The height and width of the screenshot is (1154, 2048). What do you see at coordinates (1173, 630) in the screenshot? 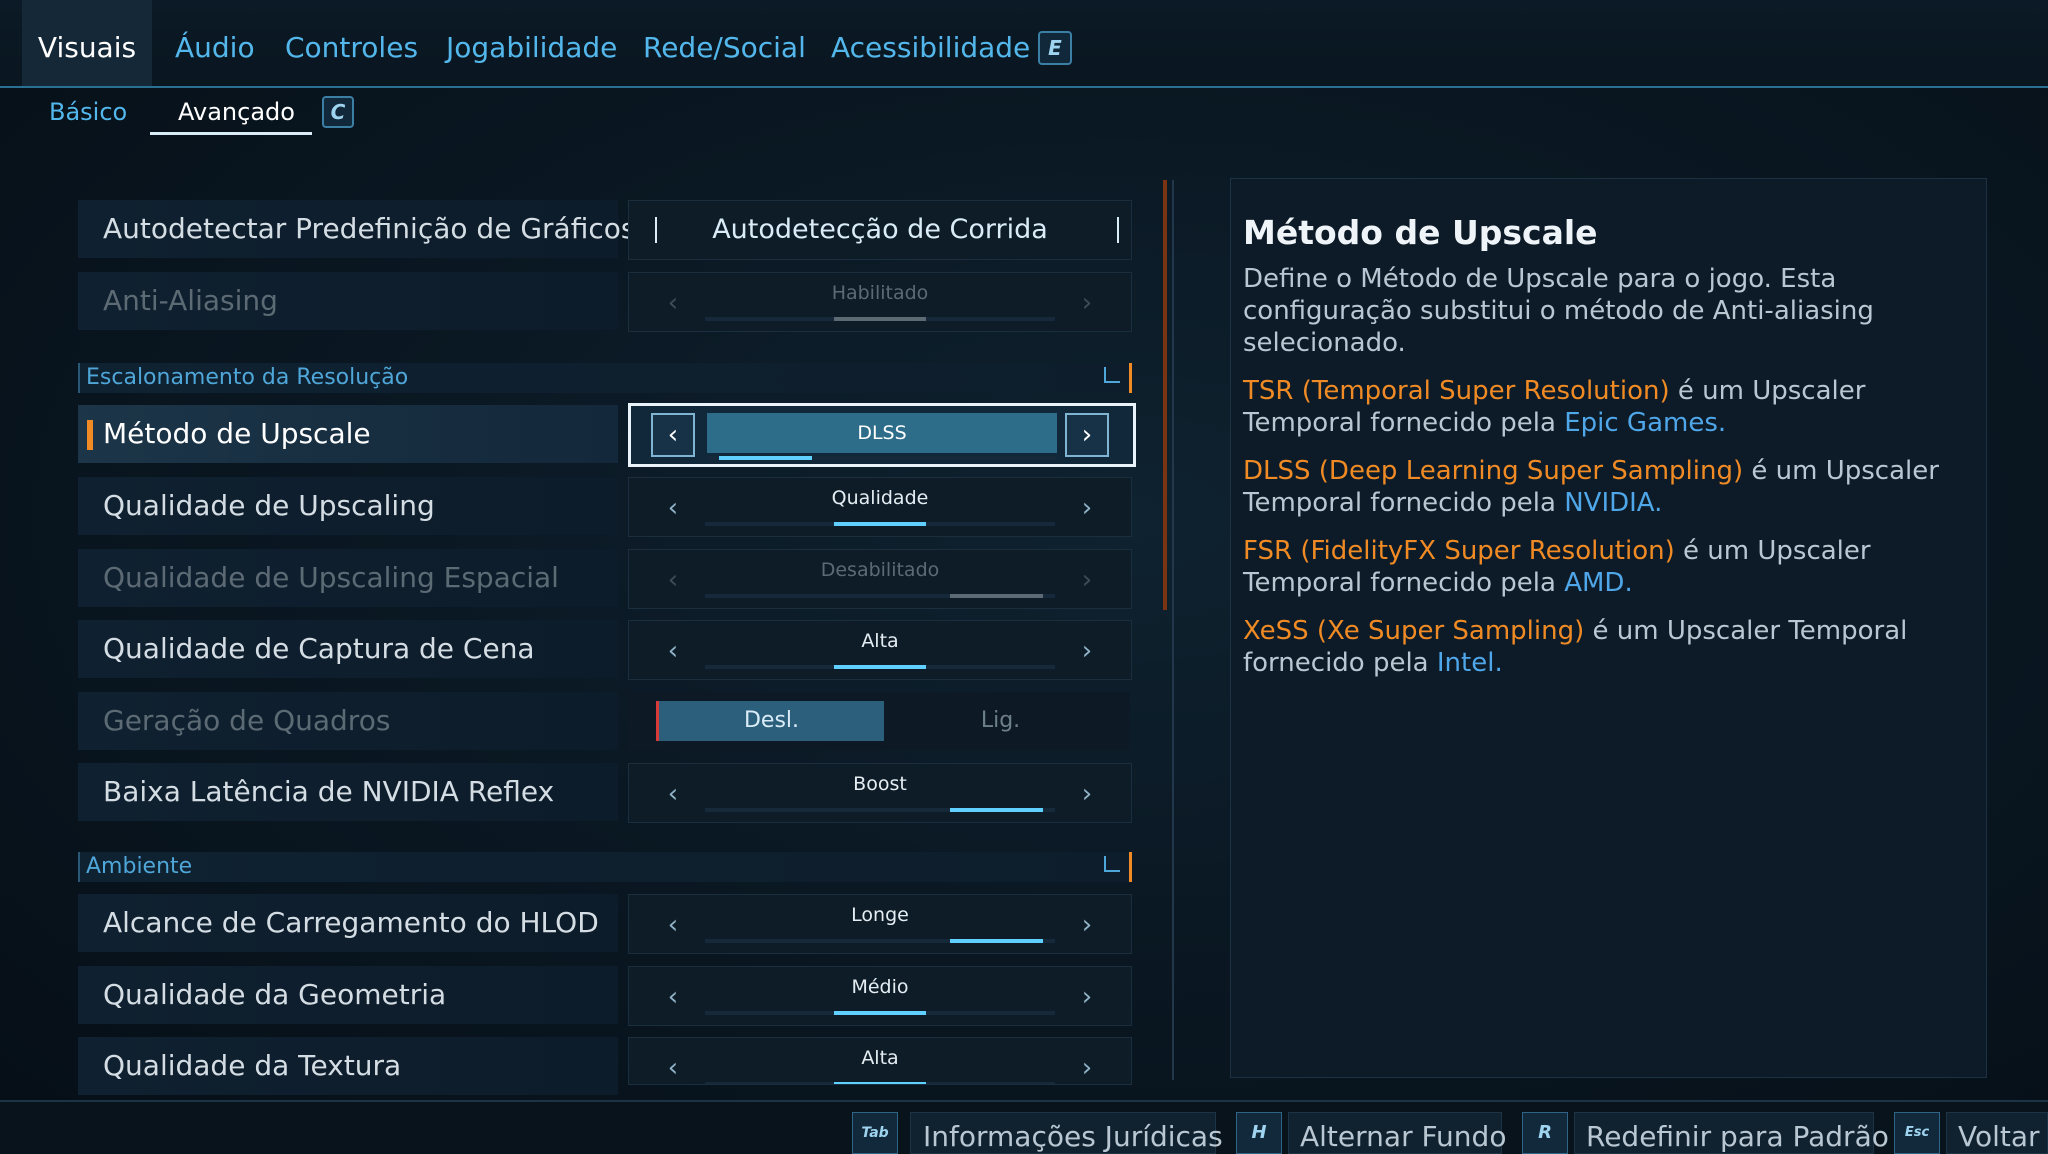
I see `scroll-track` at bounding box center [1173, 630].